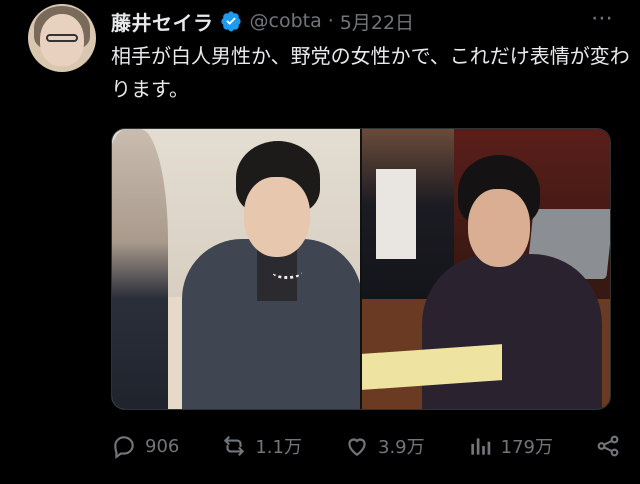 The height and width of the screenshot is (484, 640). I want to click on reply-icon, so click(124, 447).